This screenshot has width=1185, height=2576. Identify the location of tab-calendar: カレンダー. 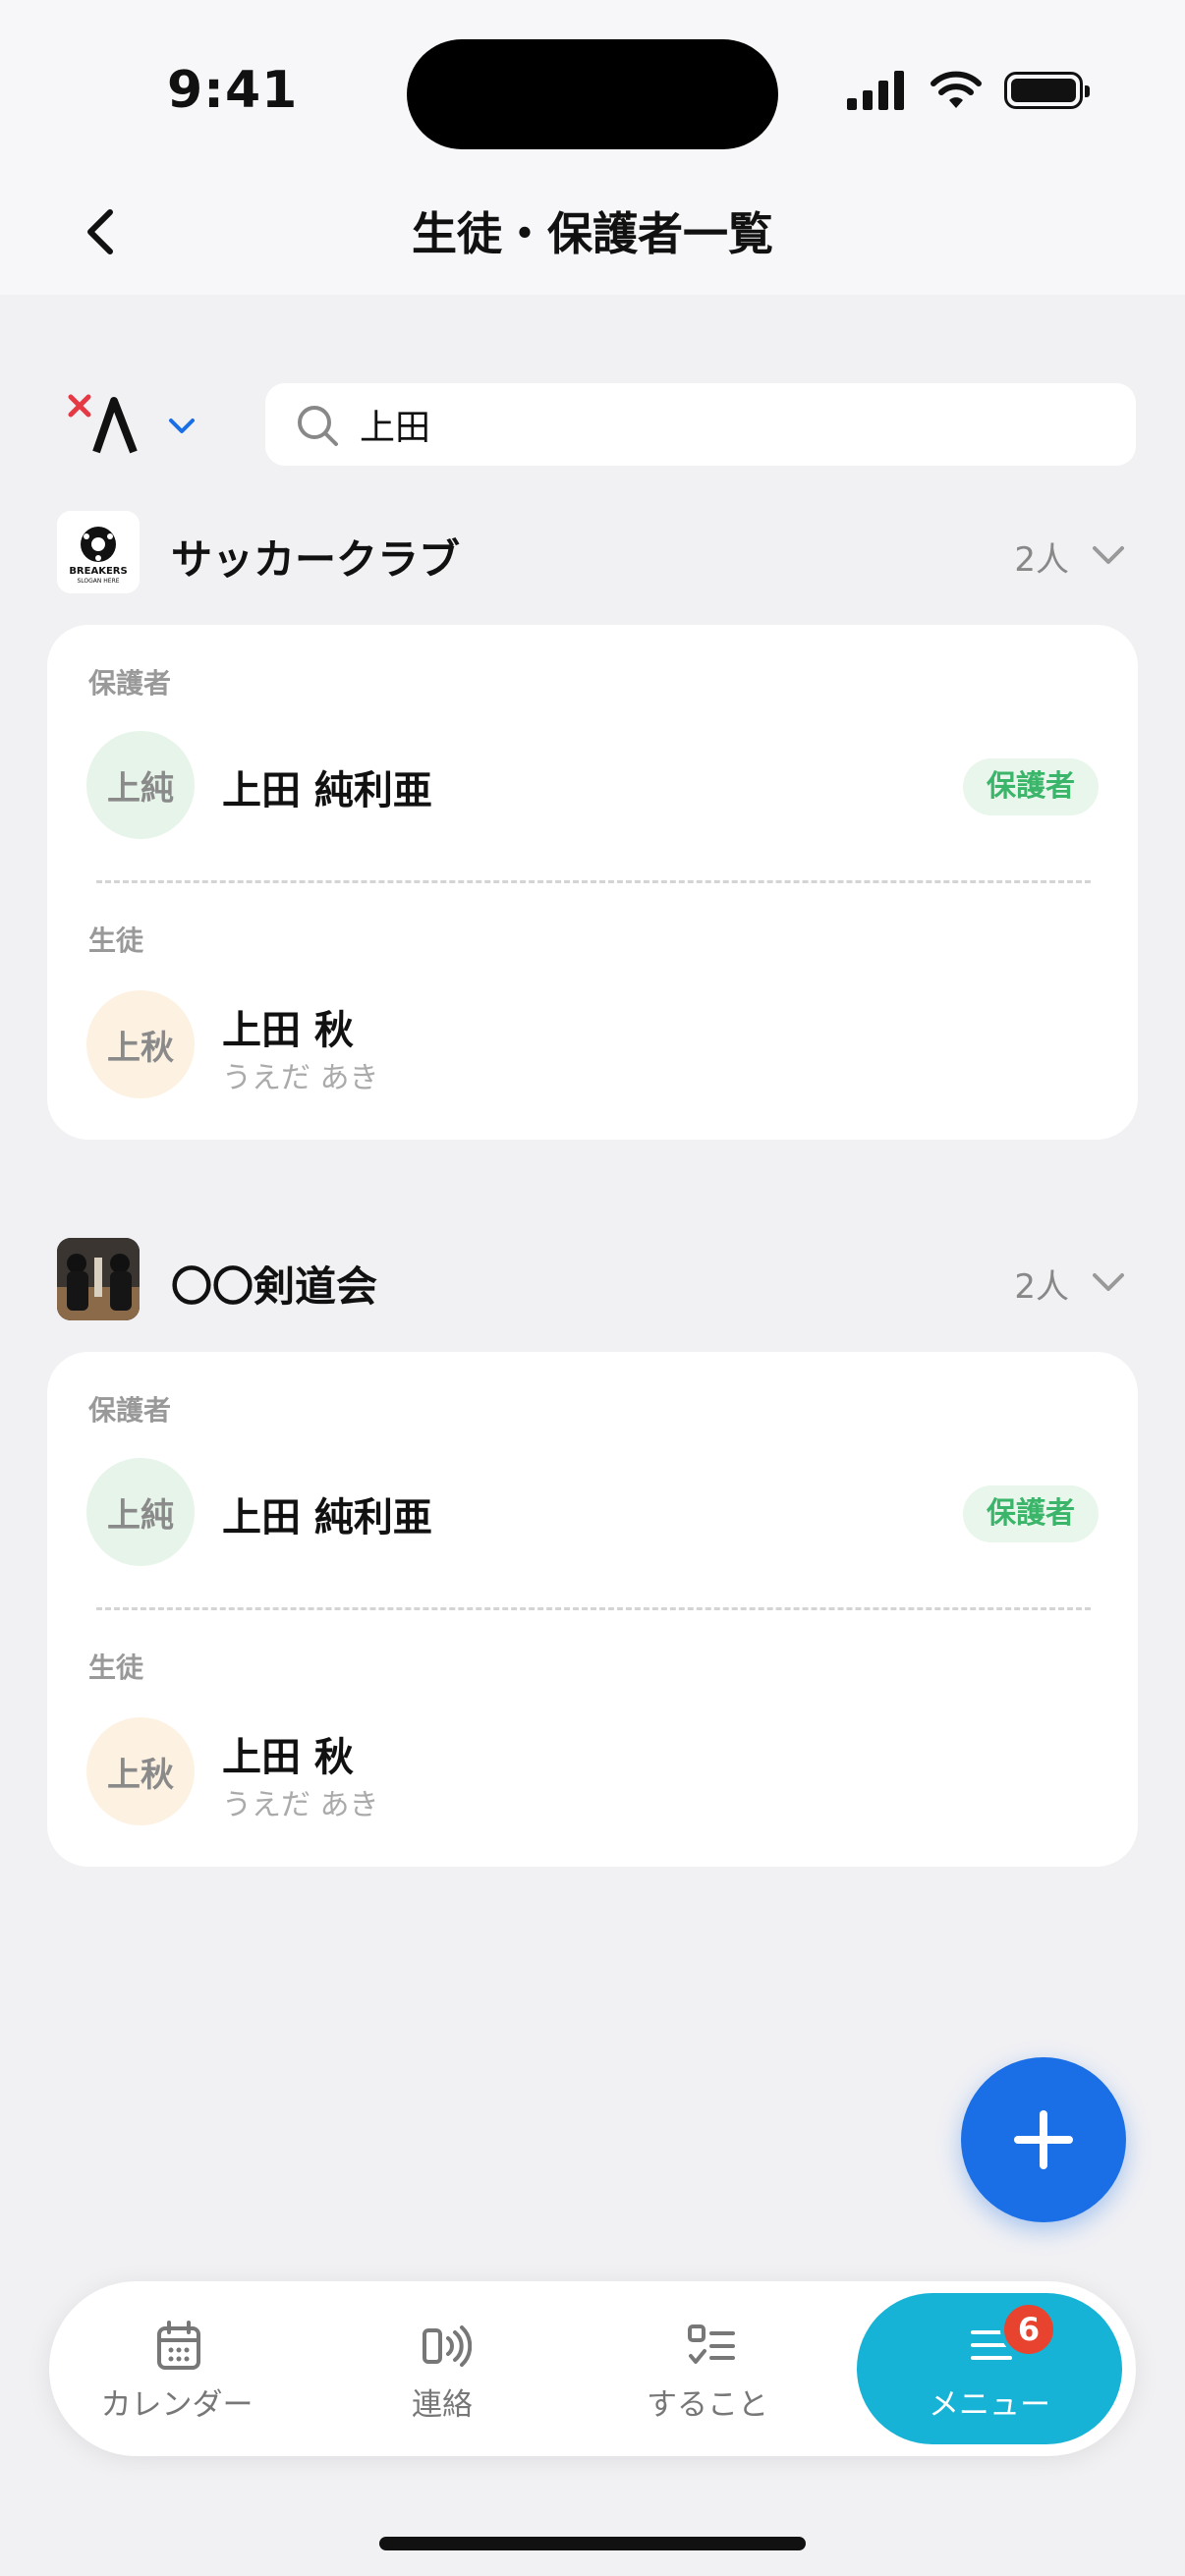
(177, 2368).